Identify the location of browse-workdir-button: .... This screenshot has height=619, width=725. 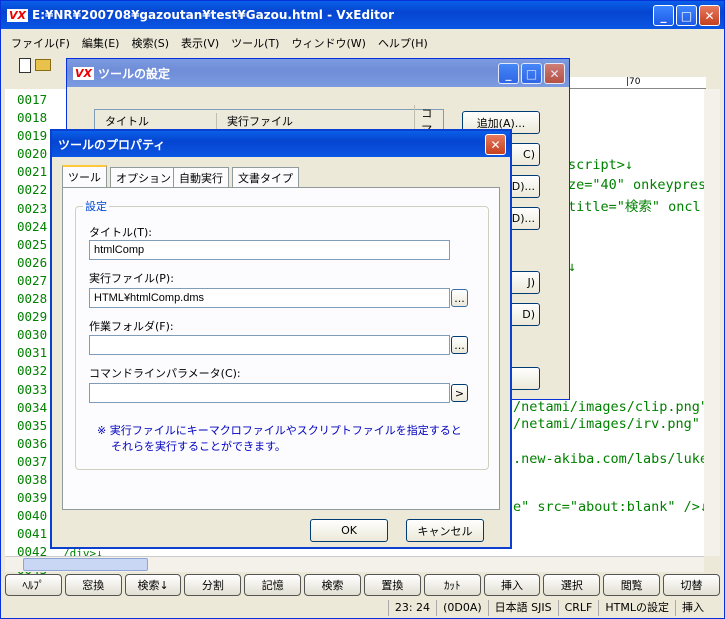
(459, 345).